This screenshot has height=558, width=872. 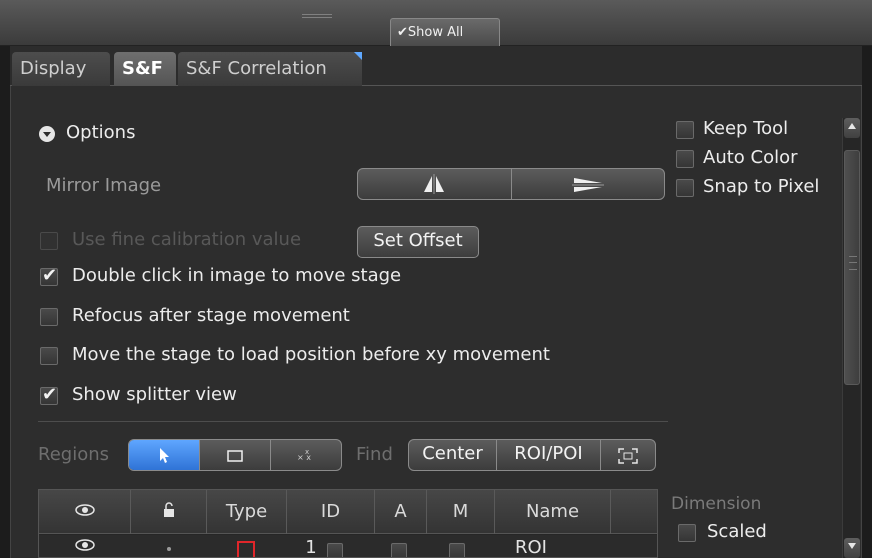 I want to click on scroll-thumb, so click(x=852, y=267).